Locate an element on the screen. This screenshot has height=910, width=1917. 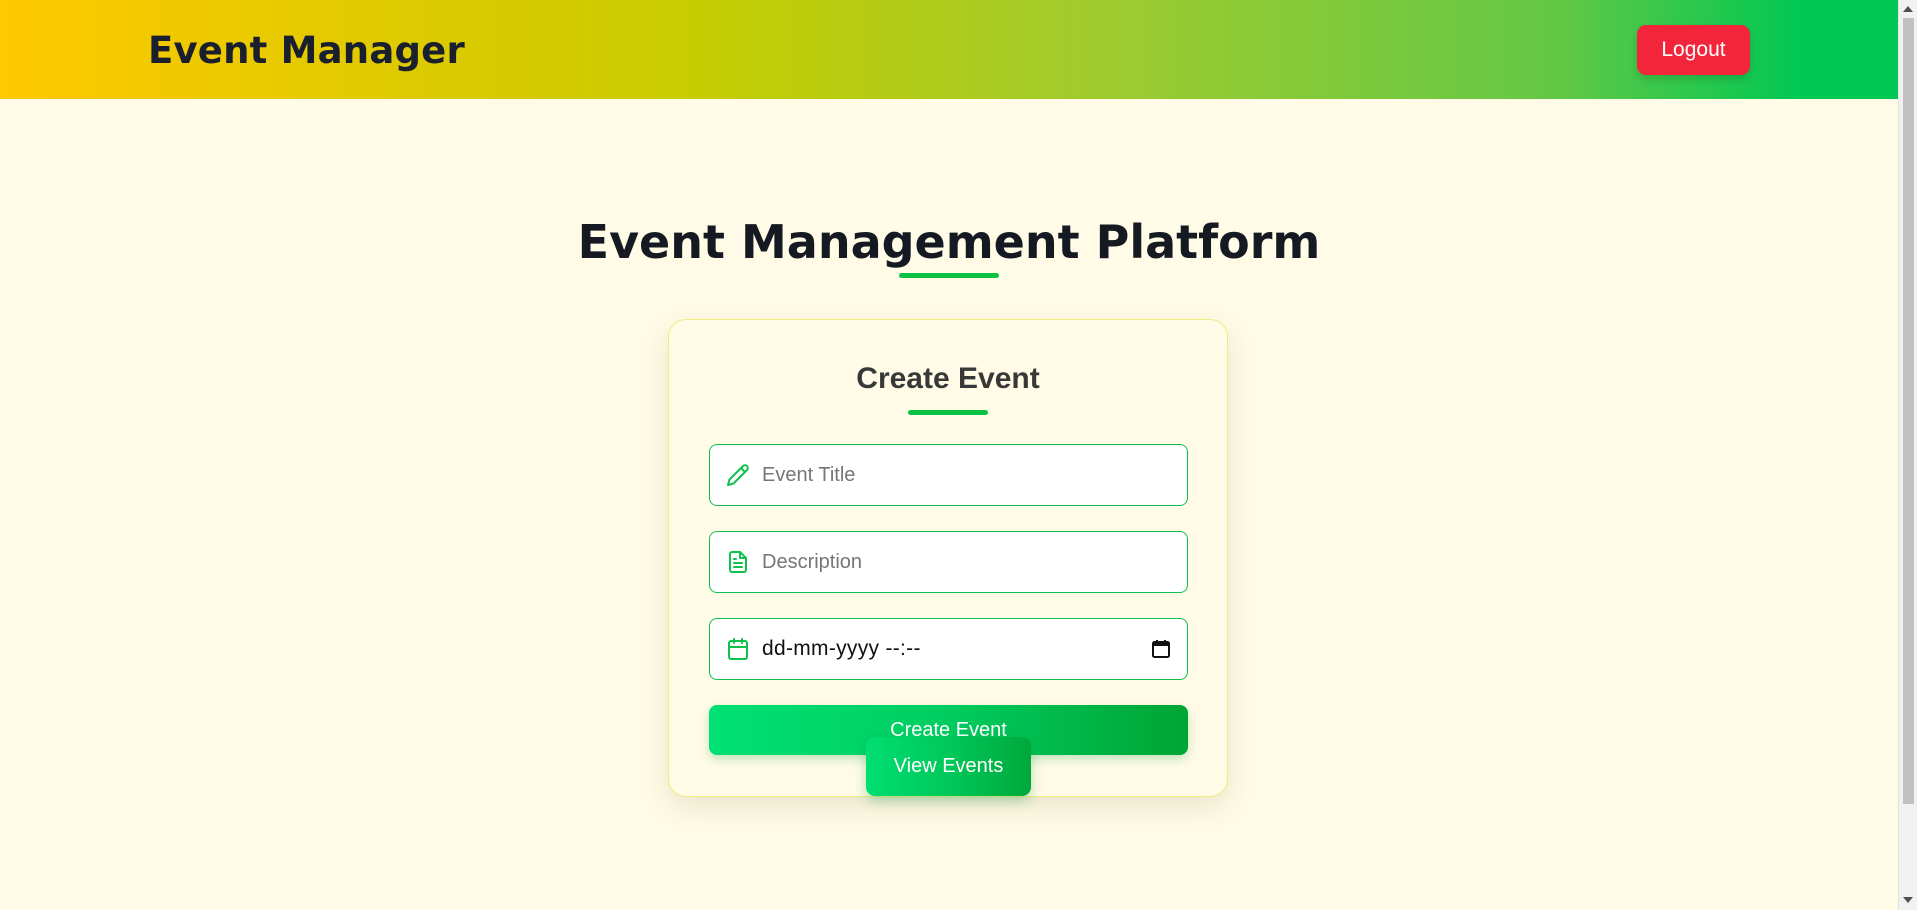
scroll-down-arrow-icon is located at coordinates (1908, 900).